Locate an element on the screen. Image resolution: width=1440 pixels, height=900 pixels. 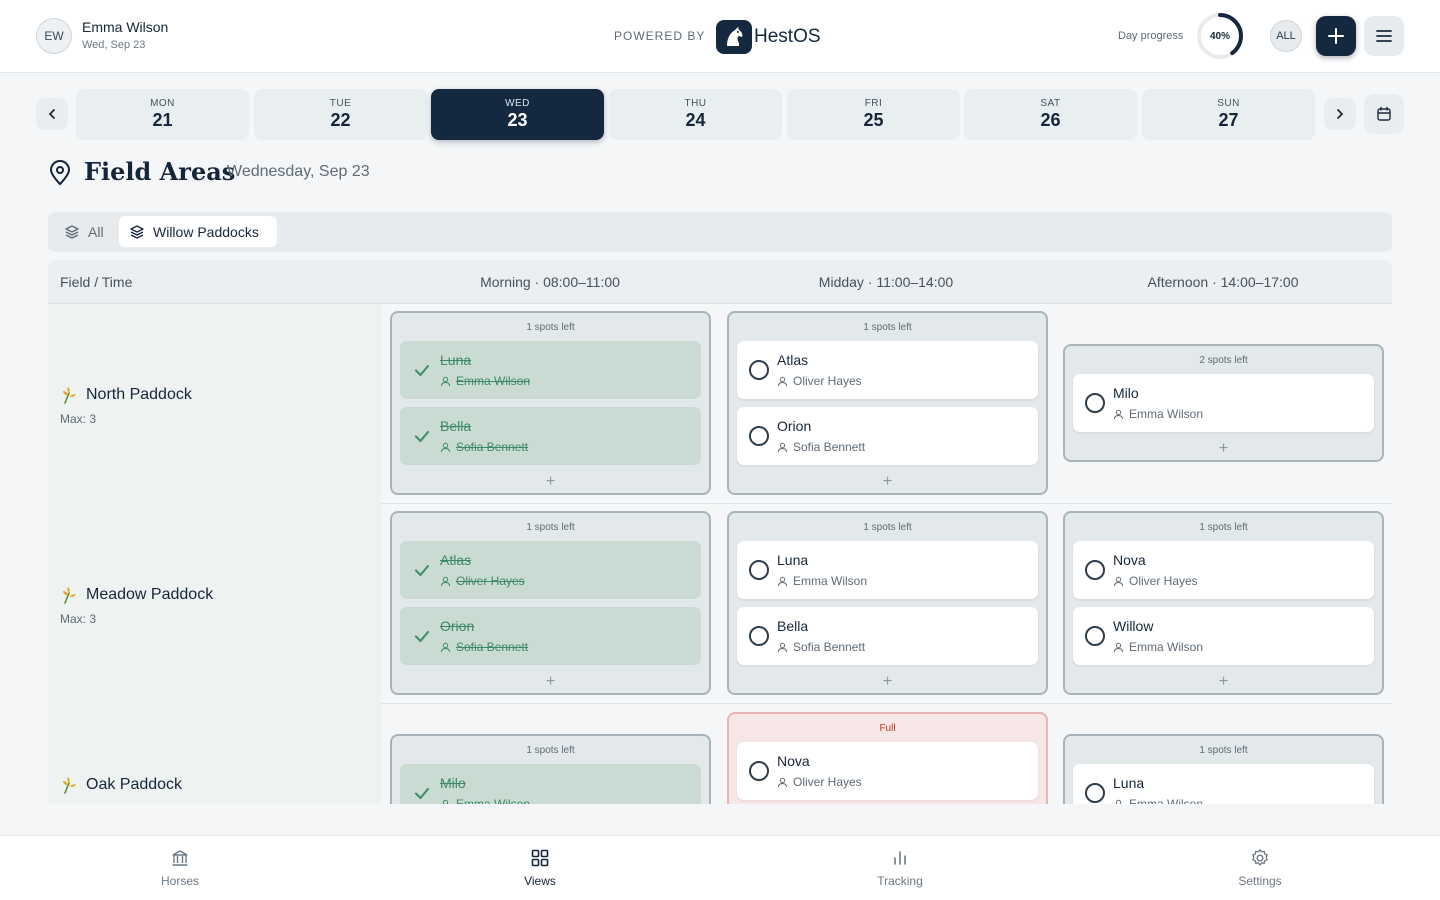
calendar-button is located at coordinates (1384, 114).